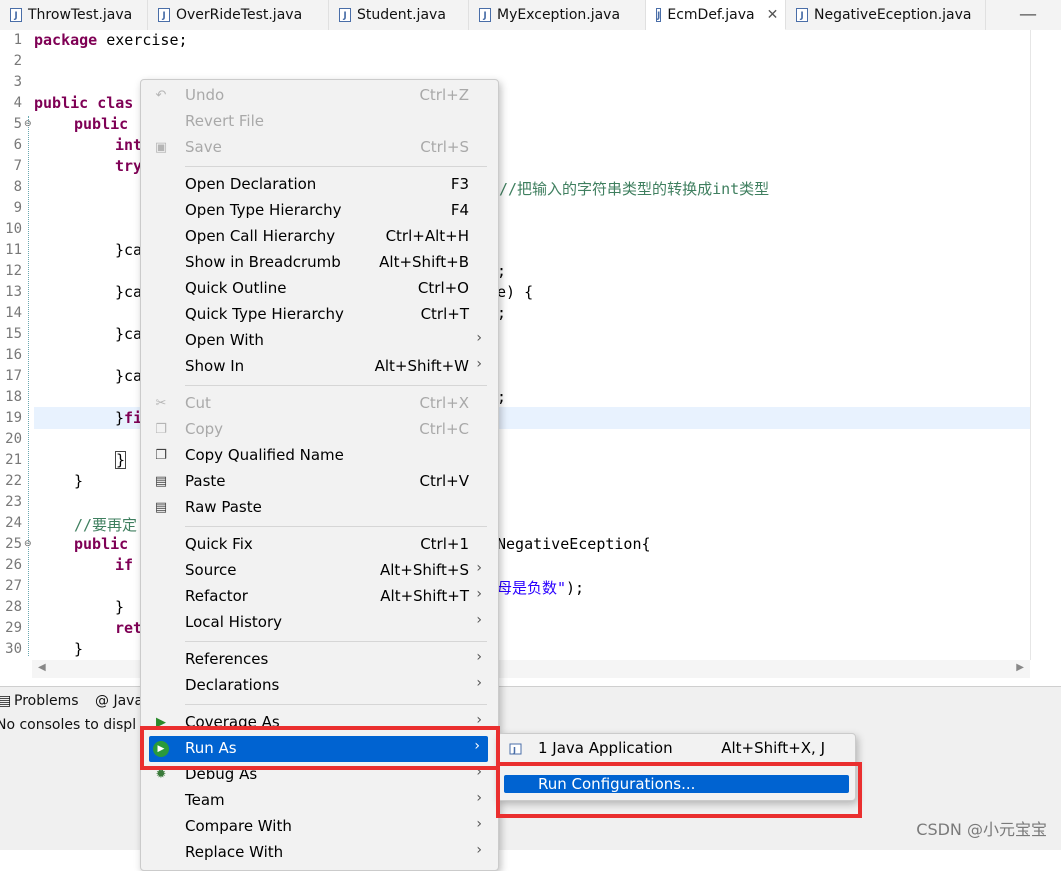 The width and height of the screenshot is (1061, 871). I want to click on menu-item-local-history: Local History ›, so click(319, 623).